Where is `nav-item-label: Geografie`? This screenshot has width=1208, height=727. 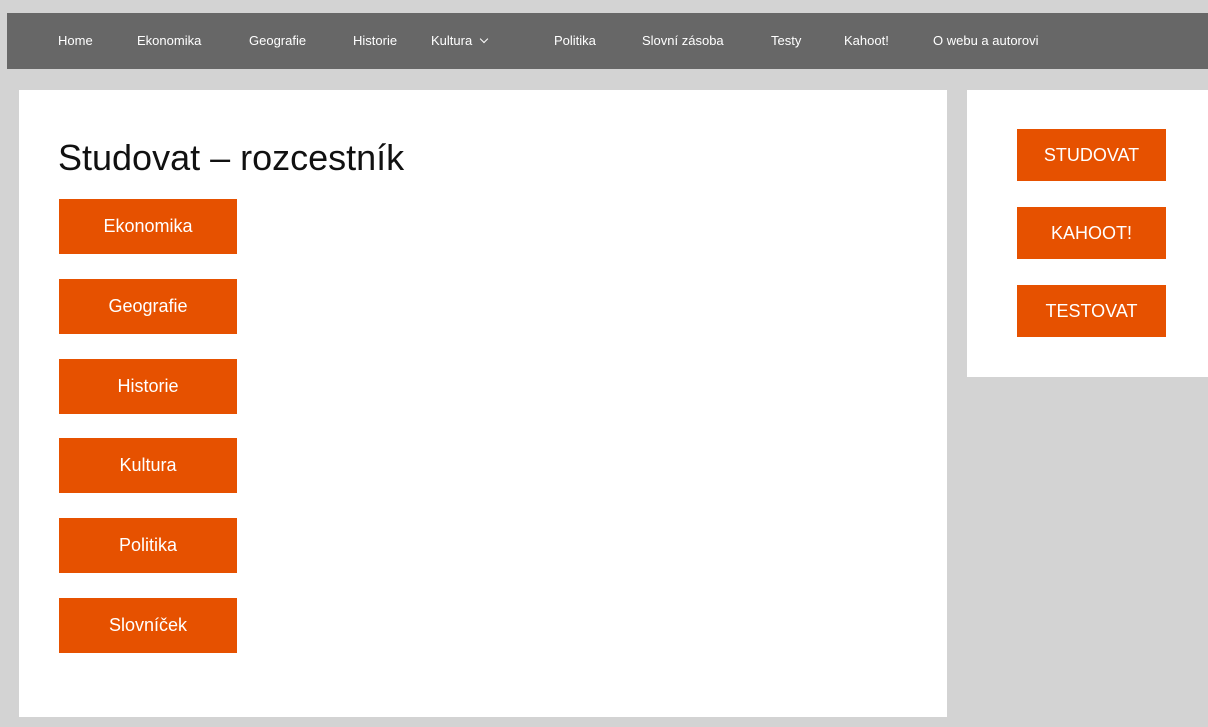 nav-item-label: Geografie is located at coordinates (278, 40).